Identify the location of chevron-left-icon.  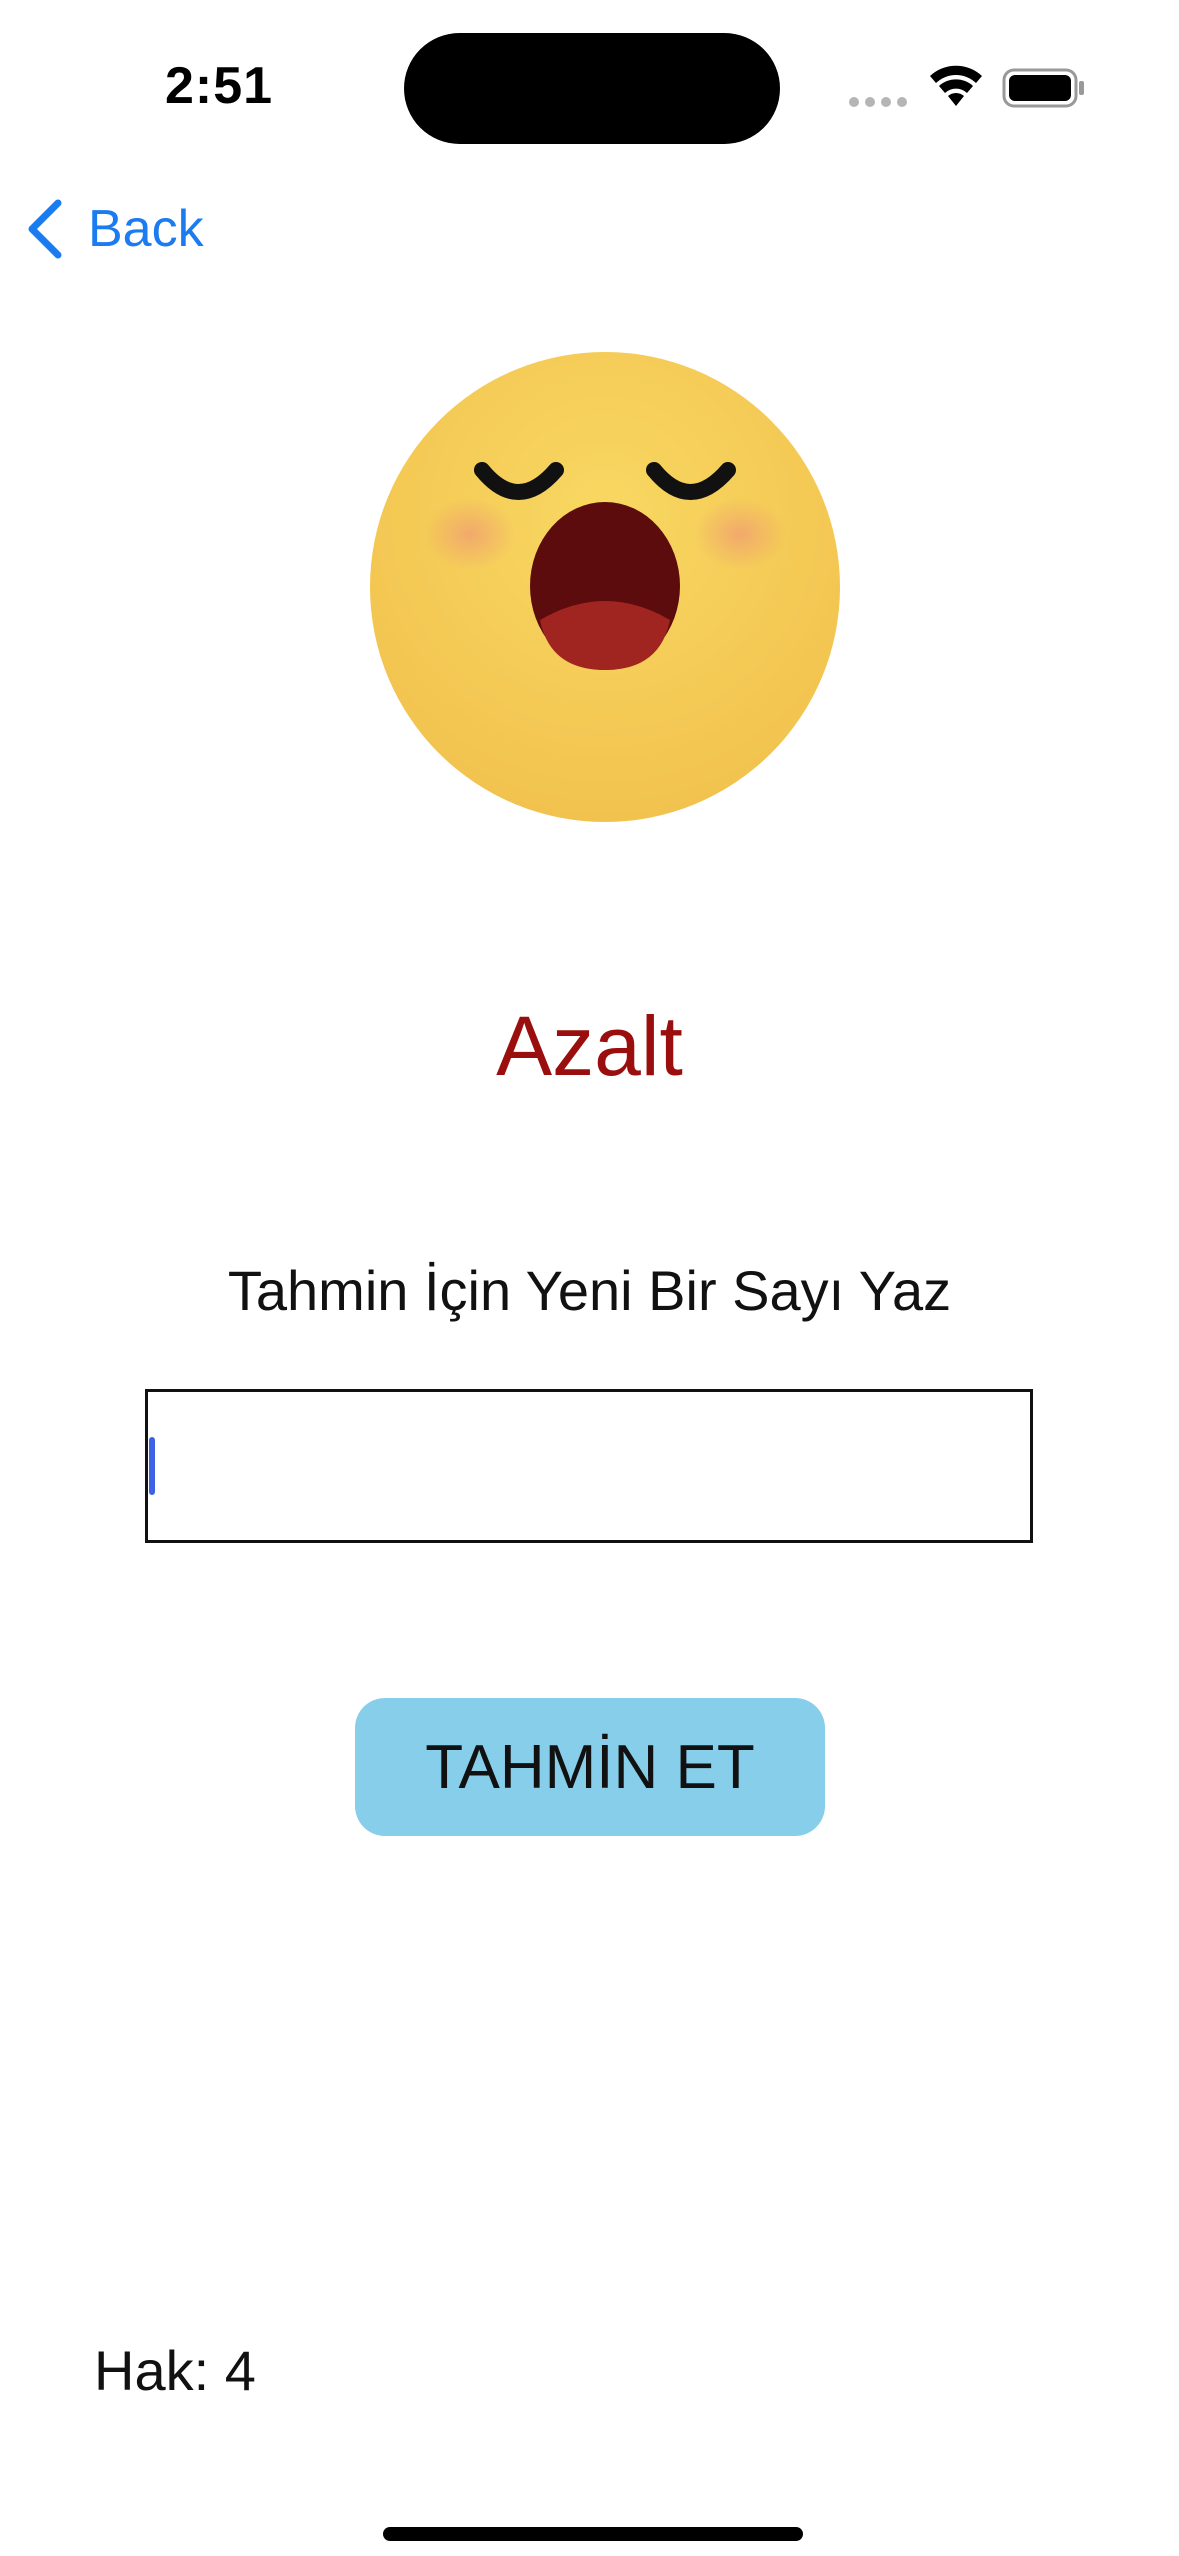
(45, 229).